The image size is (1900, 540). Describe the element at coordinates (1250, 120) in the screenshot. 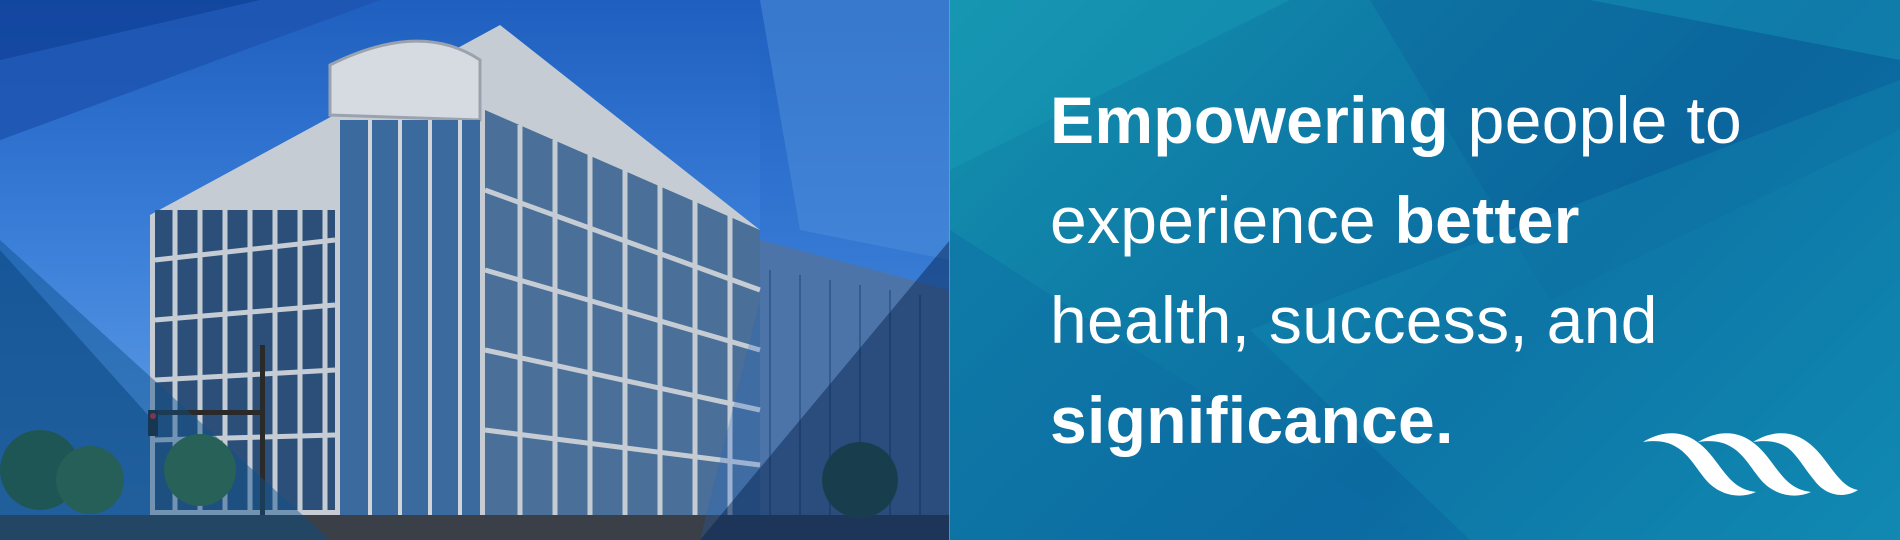

I see `headline-bold-empowering: Empowering` at that location.